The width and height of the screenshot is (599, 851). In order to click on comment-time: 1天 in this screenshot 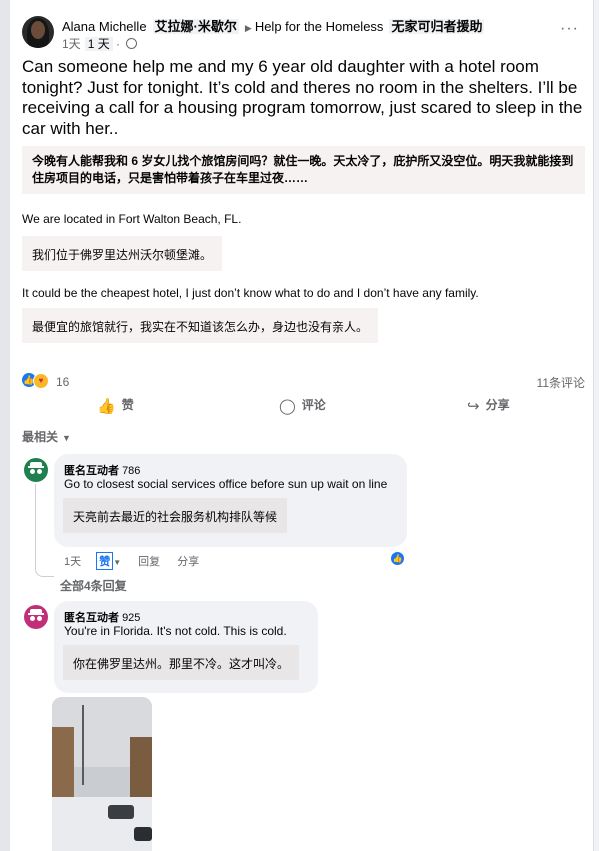, I will do `click(72, 562)`.